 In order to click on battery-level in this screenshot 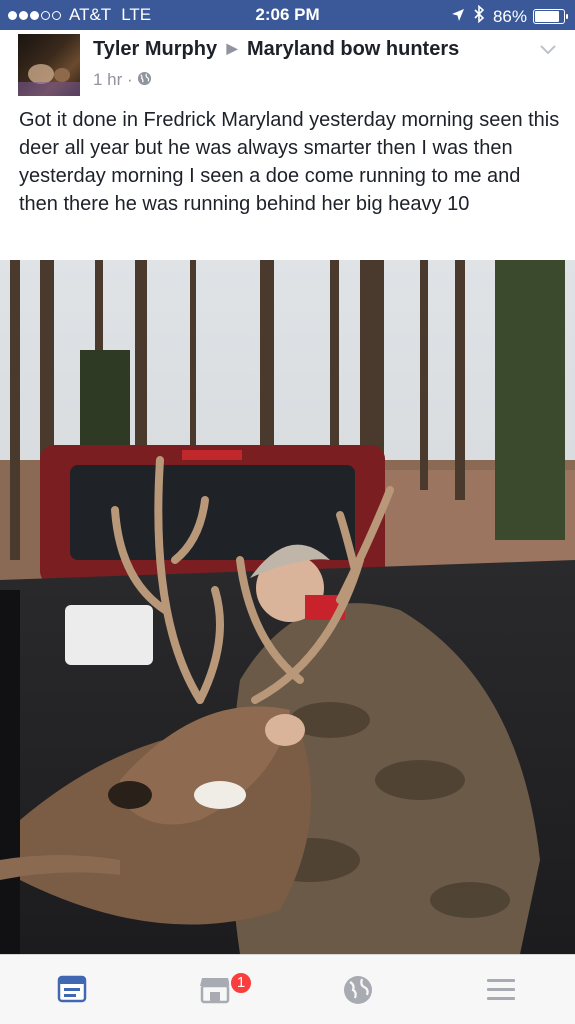, I will do `click(547, 16)`.